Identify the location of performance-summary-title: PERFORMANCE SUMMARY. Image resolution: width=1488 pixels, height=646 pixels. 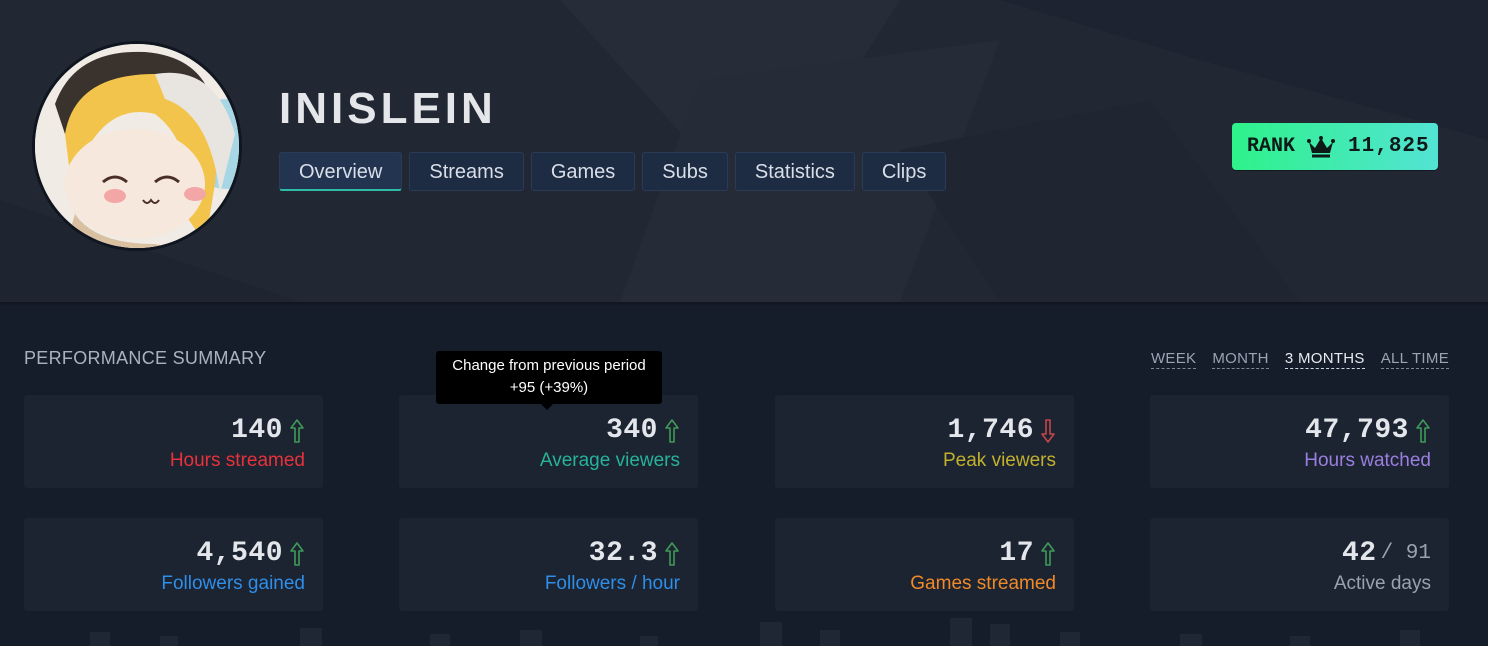
(145, 358).